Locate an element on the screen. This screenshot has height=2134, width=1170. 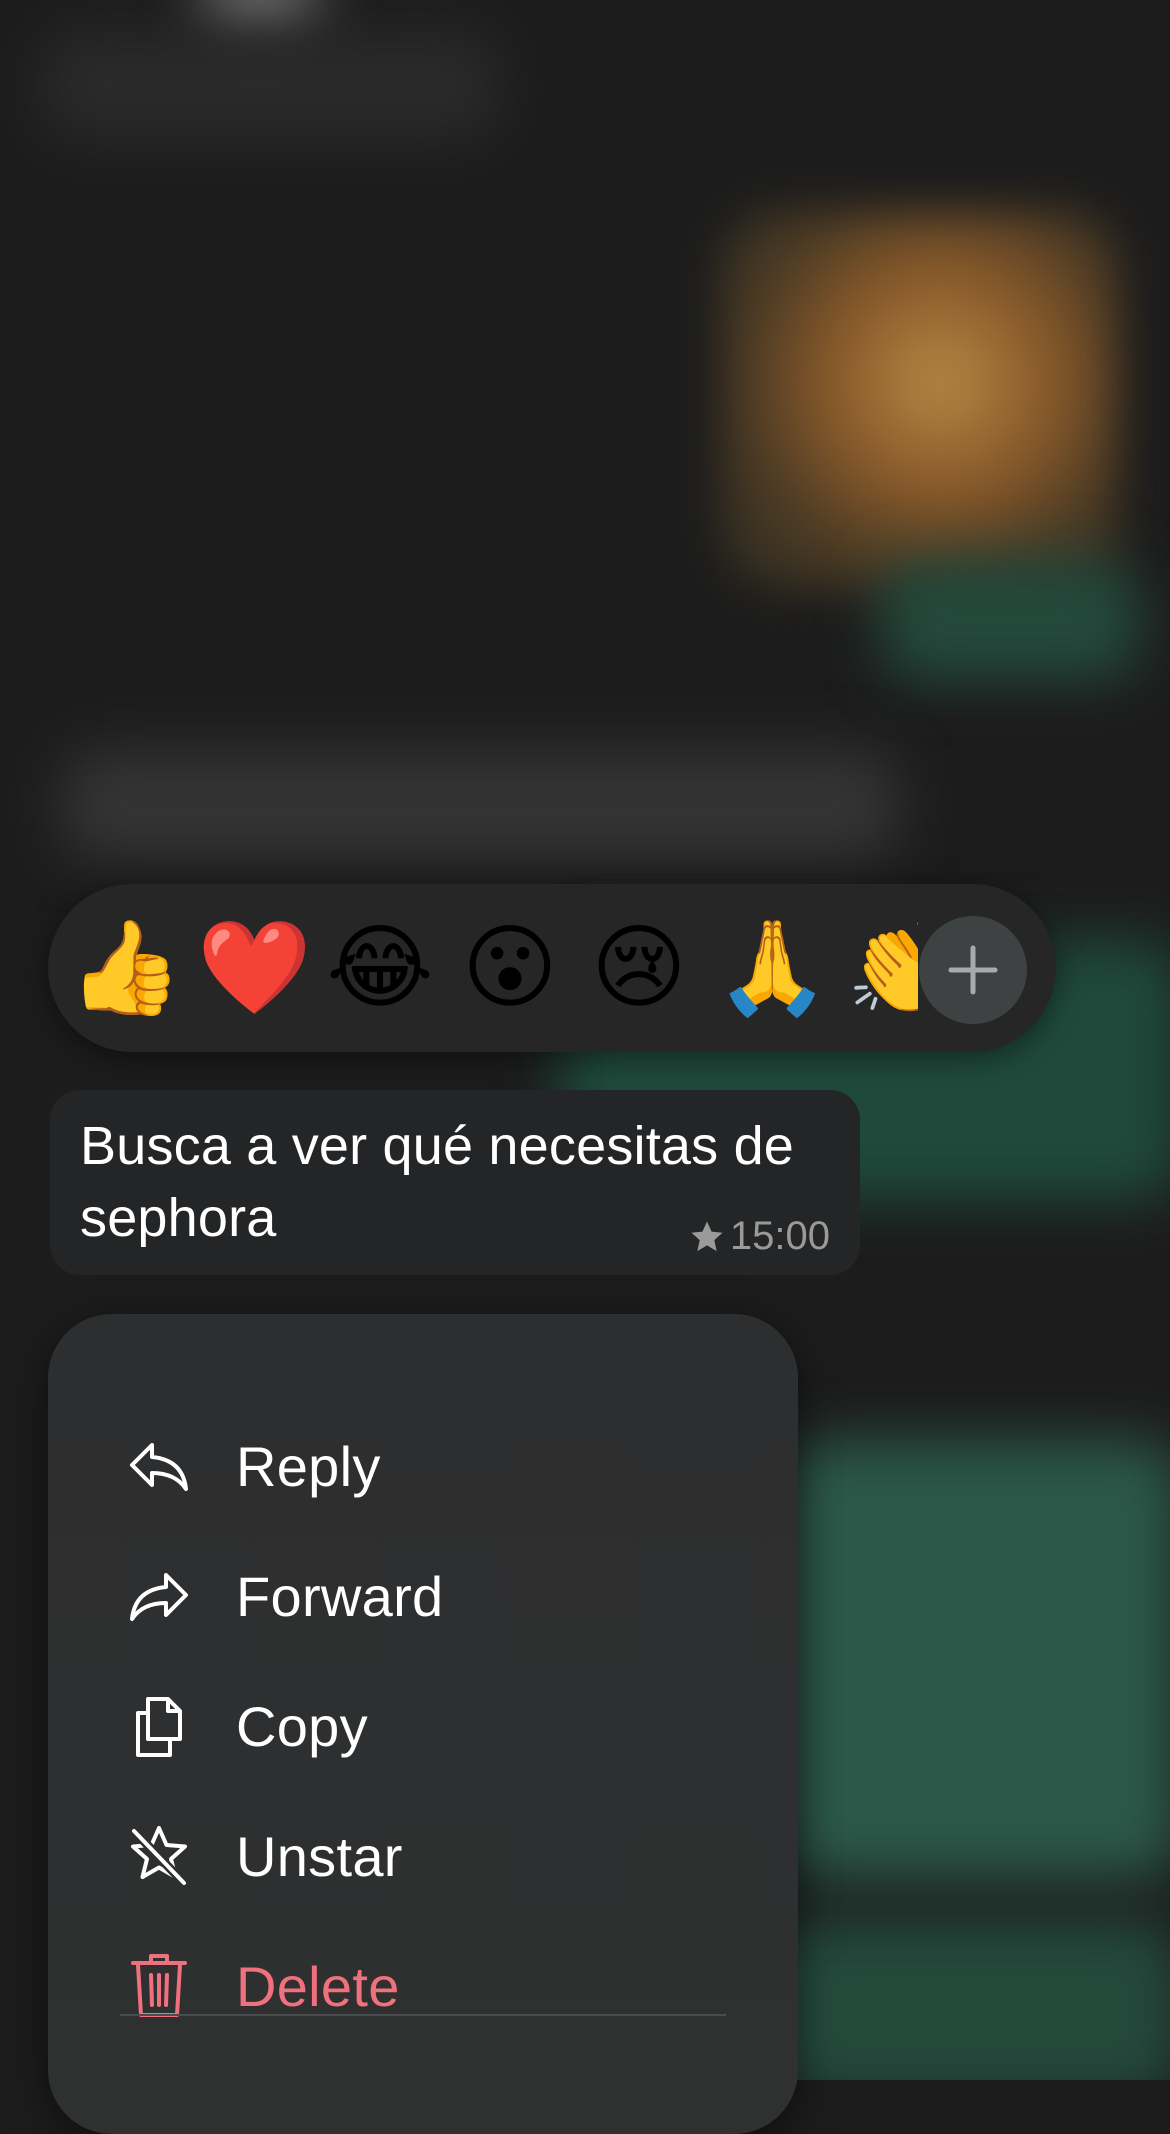
plus-icon is located at coordinates (973, 970).